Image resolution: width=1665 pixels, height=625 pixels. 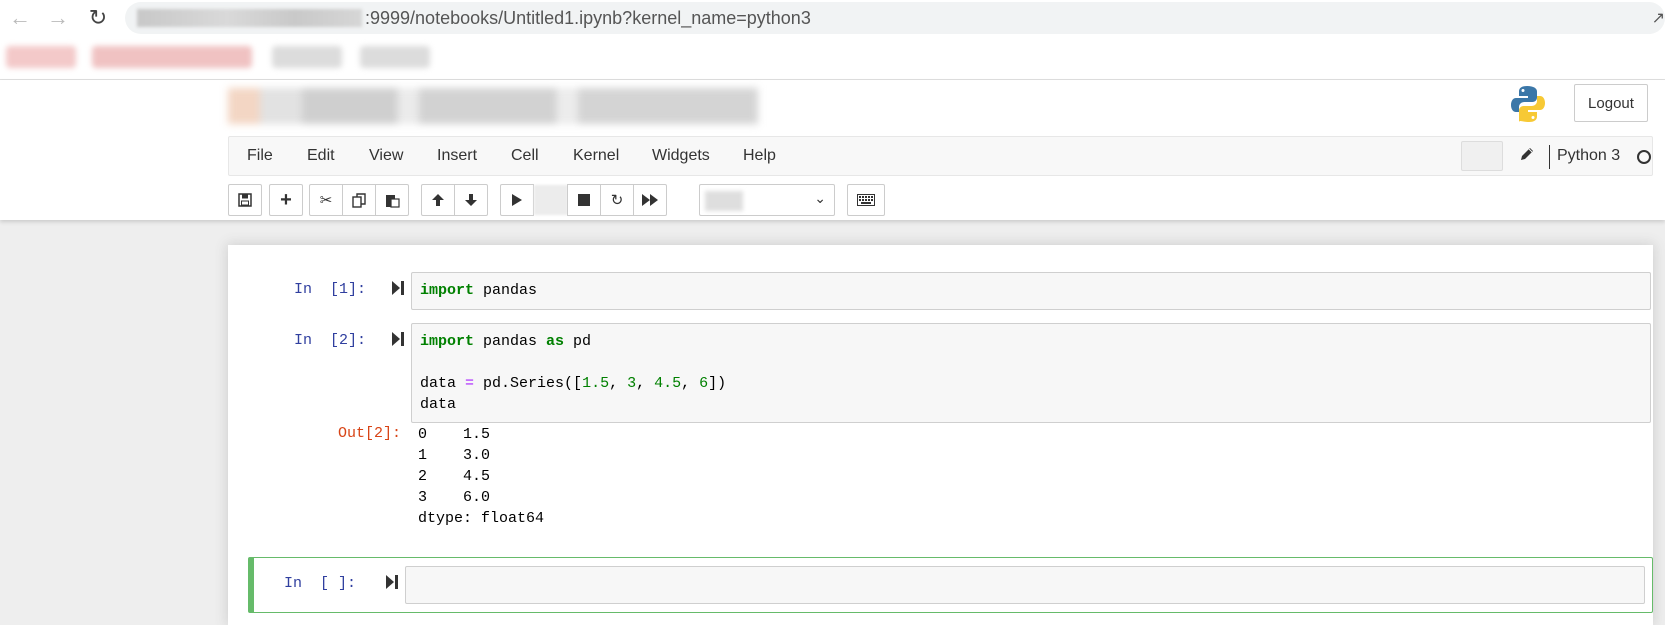 What do you see at coordinates (1549, 157) in the screenshot?
I see `kernel-separator` at bounding box center [1549, 157].